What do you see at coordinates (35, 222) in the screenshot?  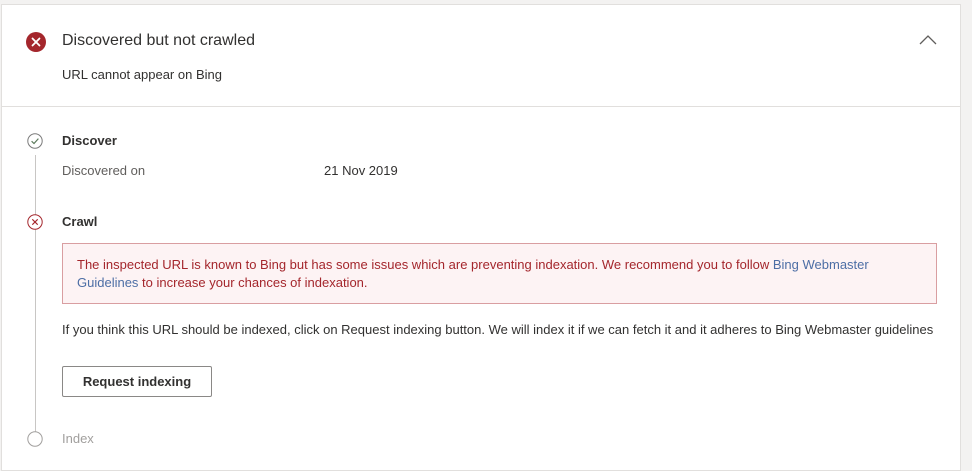 I see `x-circle-icon` at bounding box center [35, 222].